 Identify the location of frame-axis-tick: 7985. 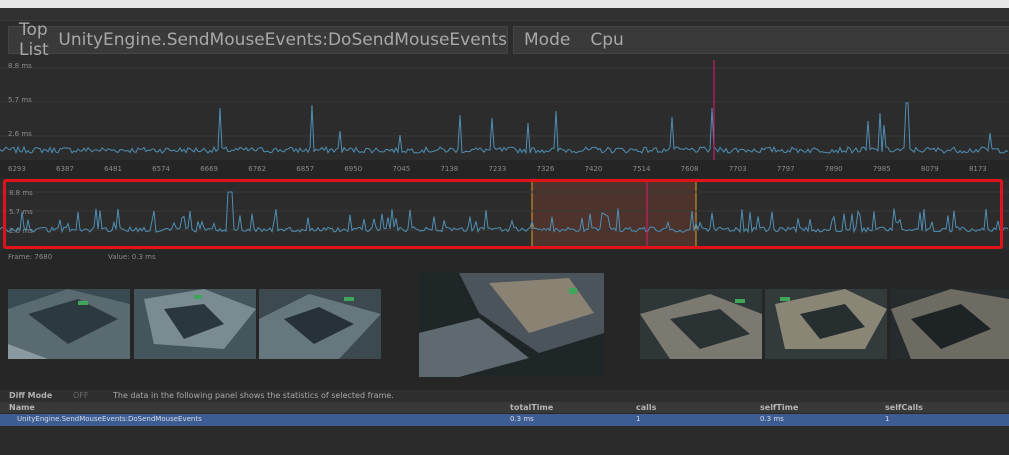
(881, 169).